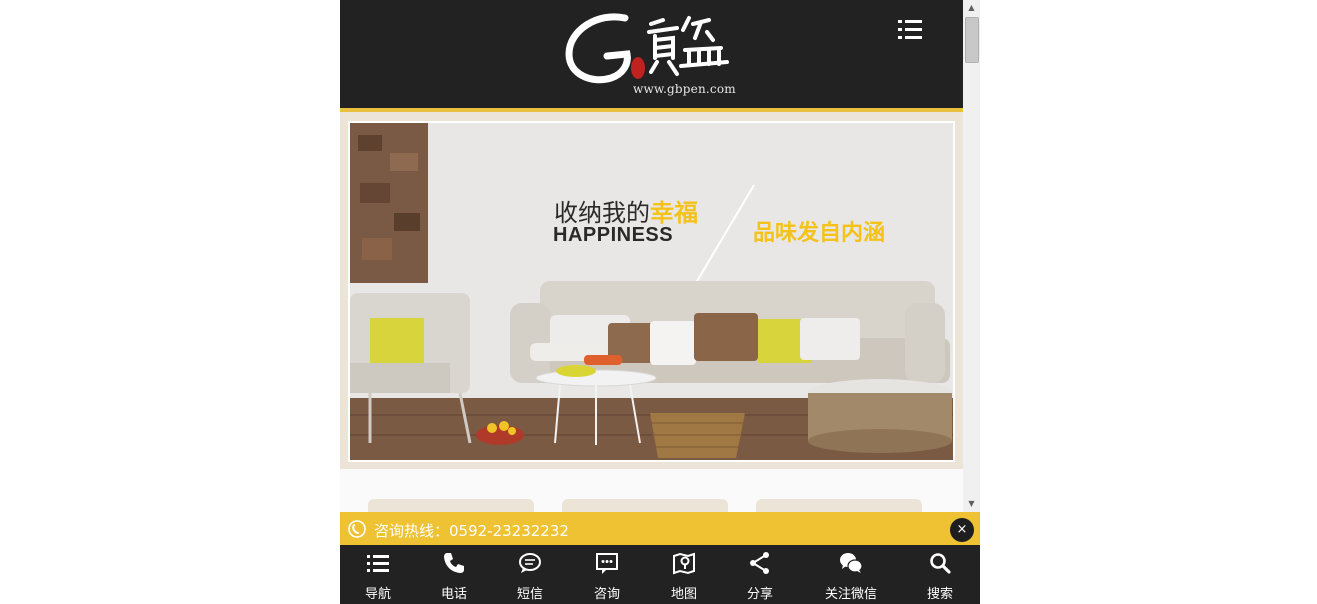  I want to click on hotline-phone-icon, so click(357, 529).